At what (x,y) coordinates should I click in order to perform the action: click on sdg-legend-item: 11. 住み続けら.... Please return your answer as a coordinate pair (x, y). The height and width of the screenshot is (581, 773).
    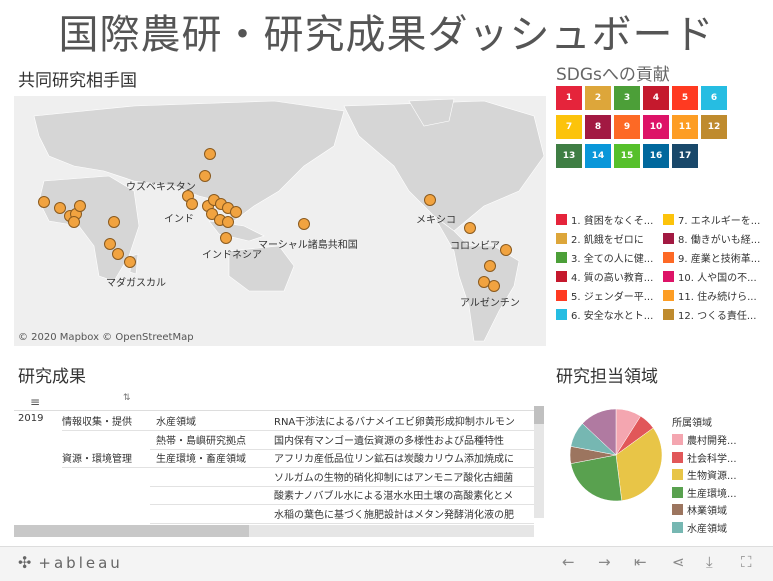
    Looking at the image, I should click on (710, 295).